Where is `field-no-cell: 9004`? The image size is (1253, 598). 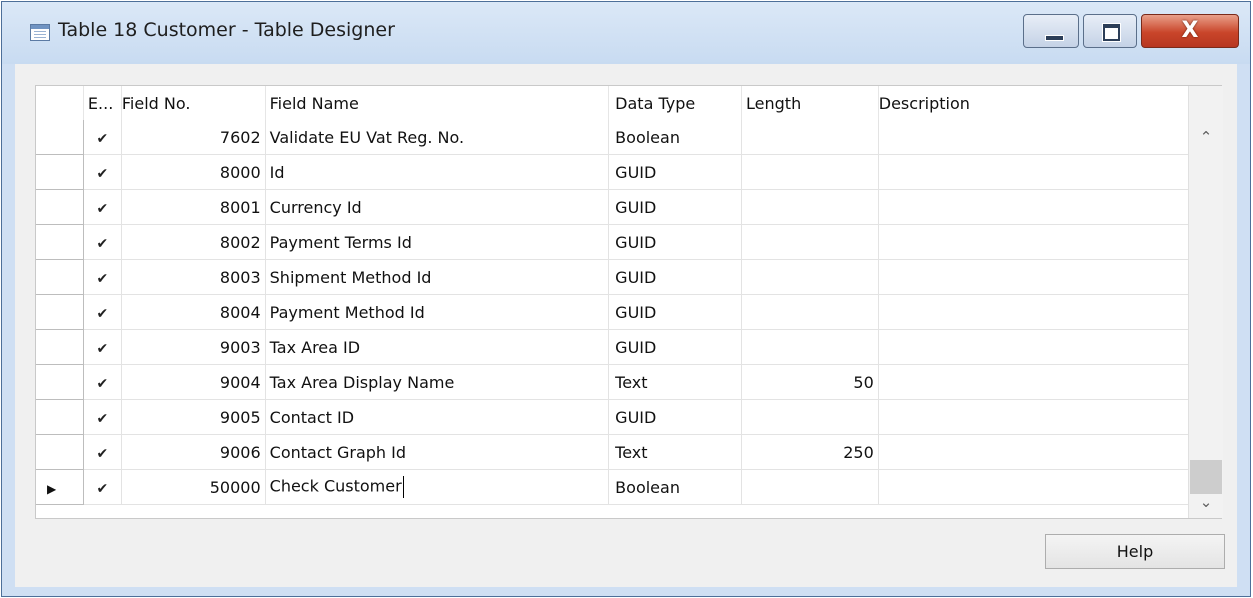 field-no-cell: 9004 is located at coordinates (193, 382).